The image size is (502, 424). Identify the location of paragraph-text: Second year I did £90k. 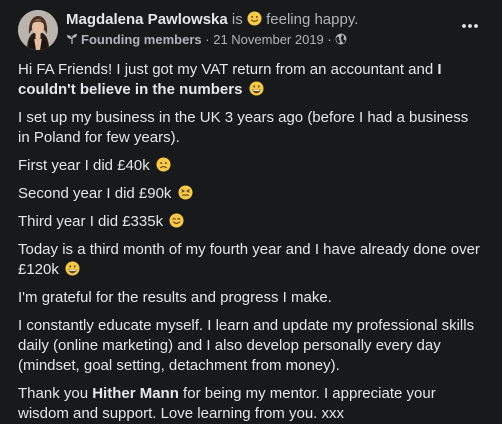
(95, 193).